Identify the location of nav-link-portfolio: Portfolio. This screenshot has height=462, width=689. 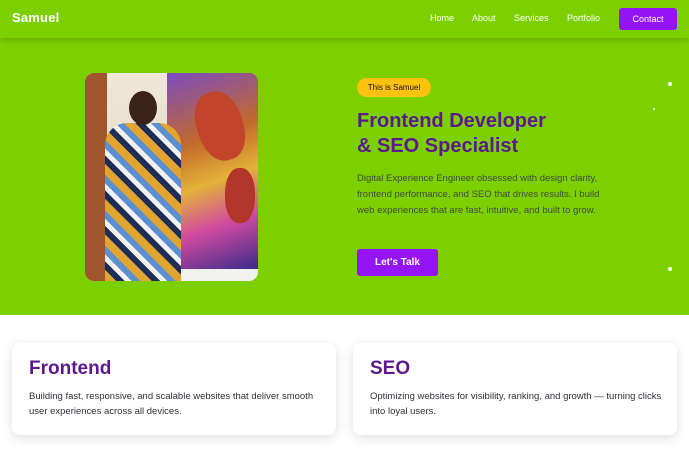
(583, 18).